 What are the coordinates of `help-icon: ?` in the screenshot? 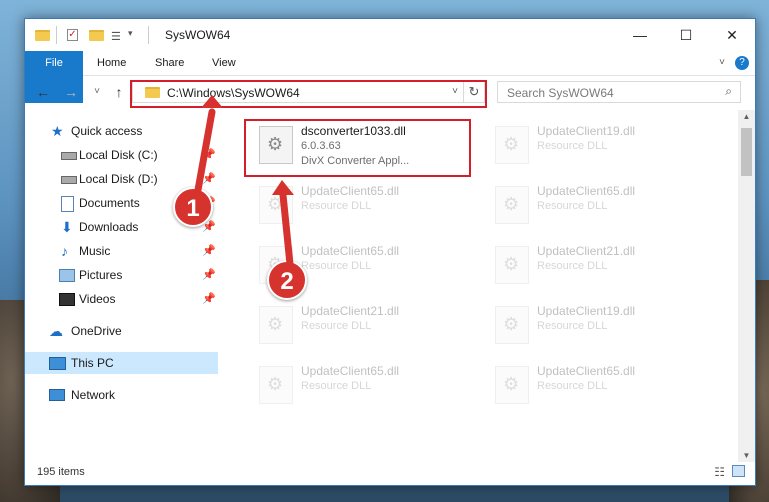 It's located at (742, 63).